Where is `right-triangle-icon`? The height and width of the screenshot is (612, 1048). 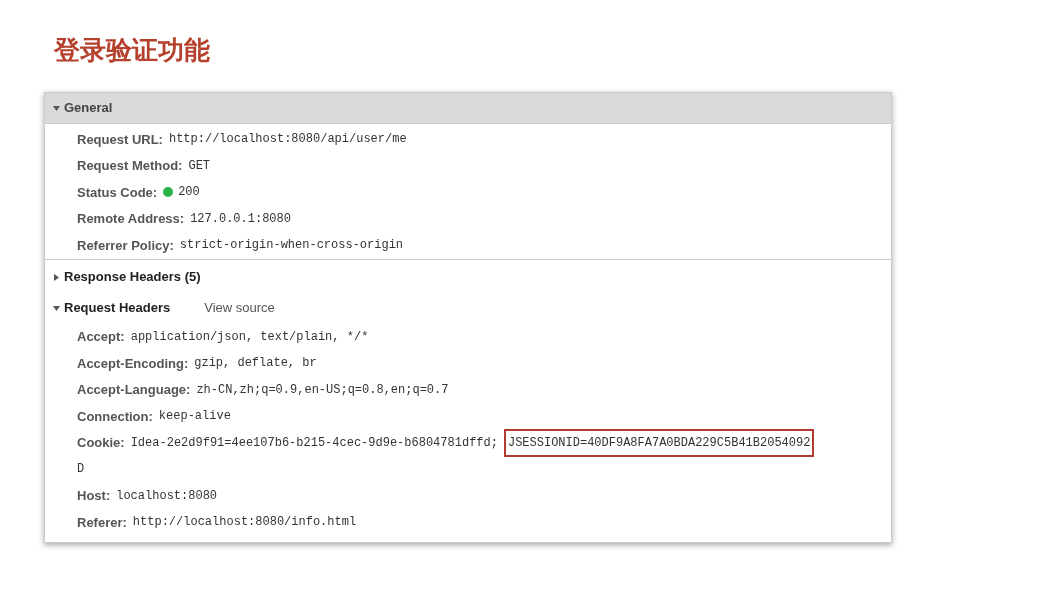
right-triangle-icon is located at coordinates (56, 277).